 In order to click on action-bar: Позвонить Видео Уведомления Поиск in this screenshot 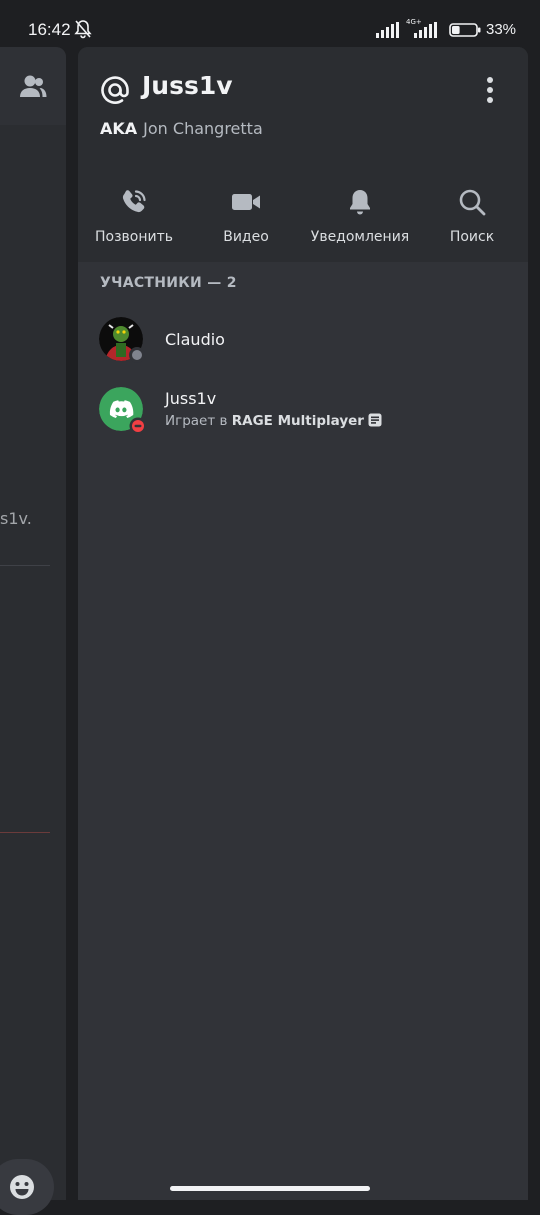, I will do `click(303, 222)`.